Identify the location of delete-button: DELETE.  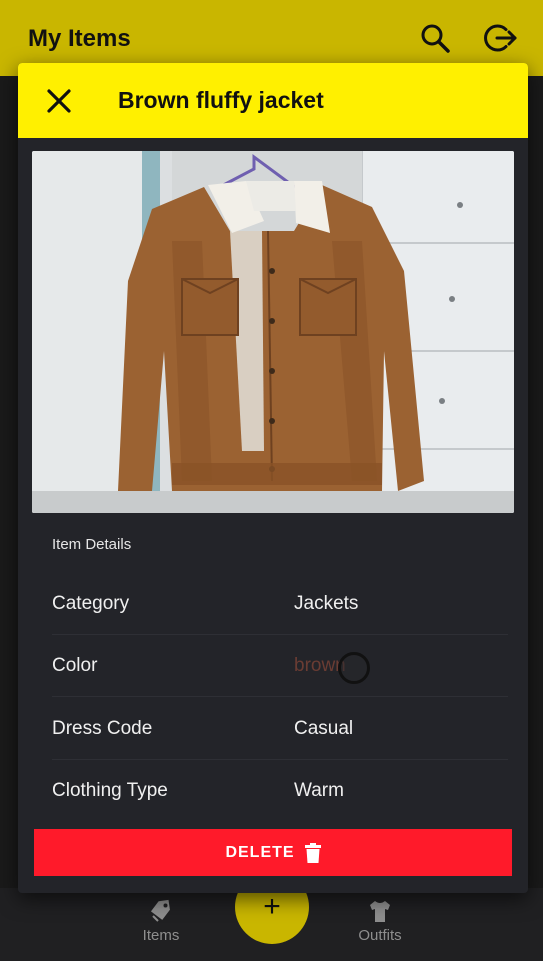
(273, 852).